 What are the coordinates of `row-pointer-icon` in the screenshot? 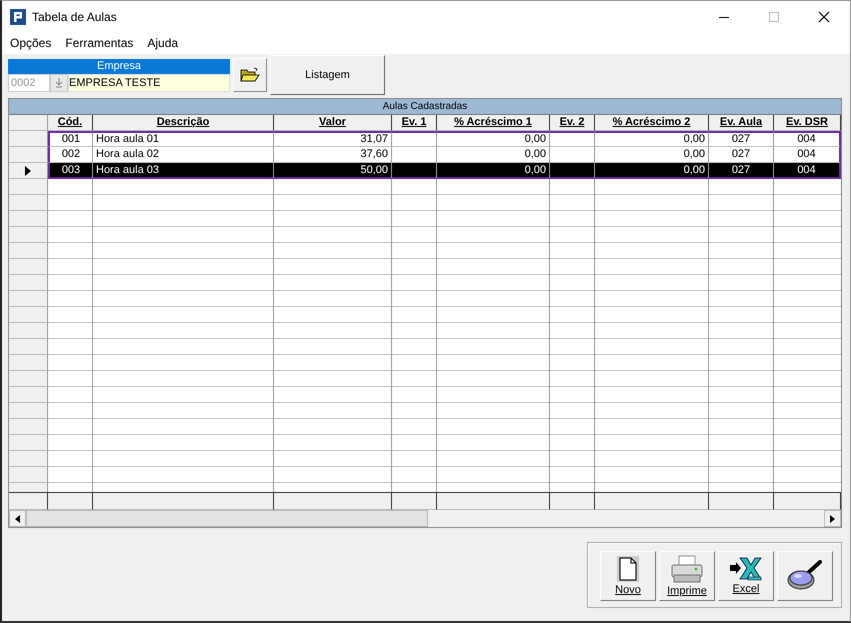 It's located at (28, 171).